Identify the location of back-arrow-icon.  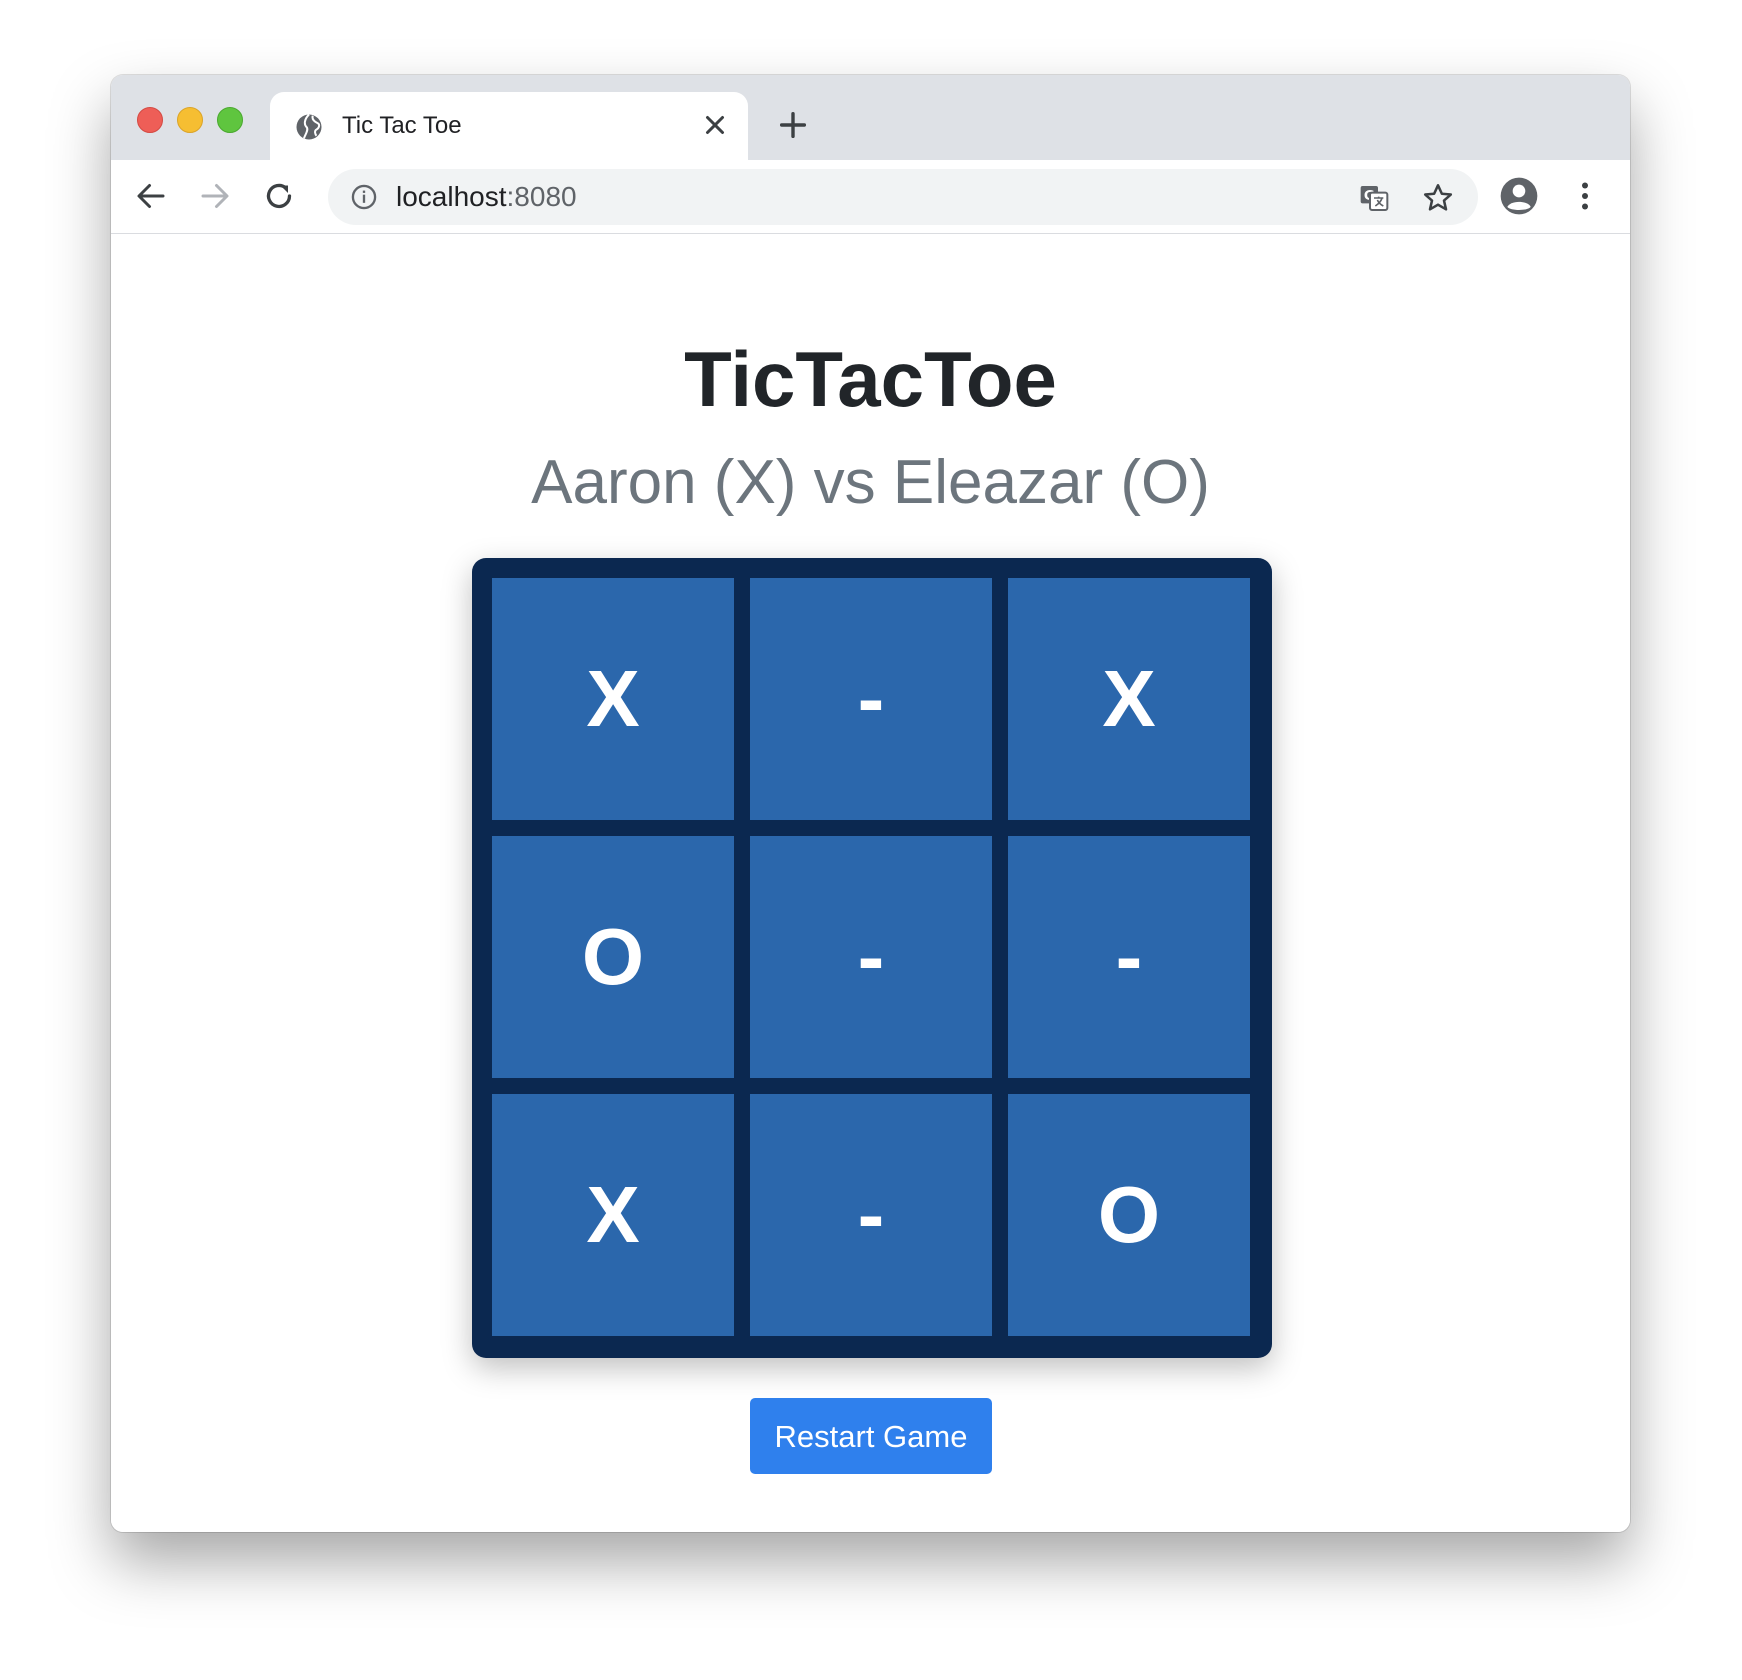
(151, 196).